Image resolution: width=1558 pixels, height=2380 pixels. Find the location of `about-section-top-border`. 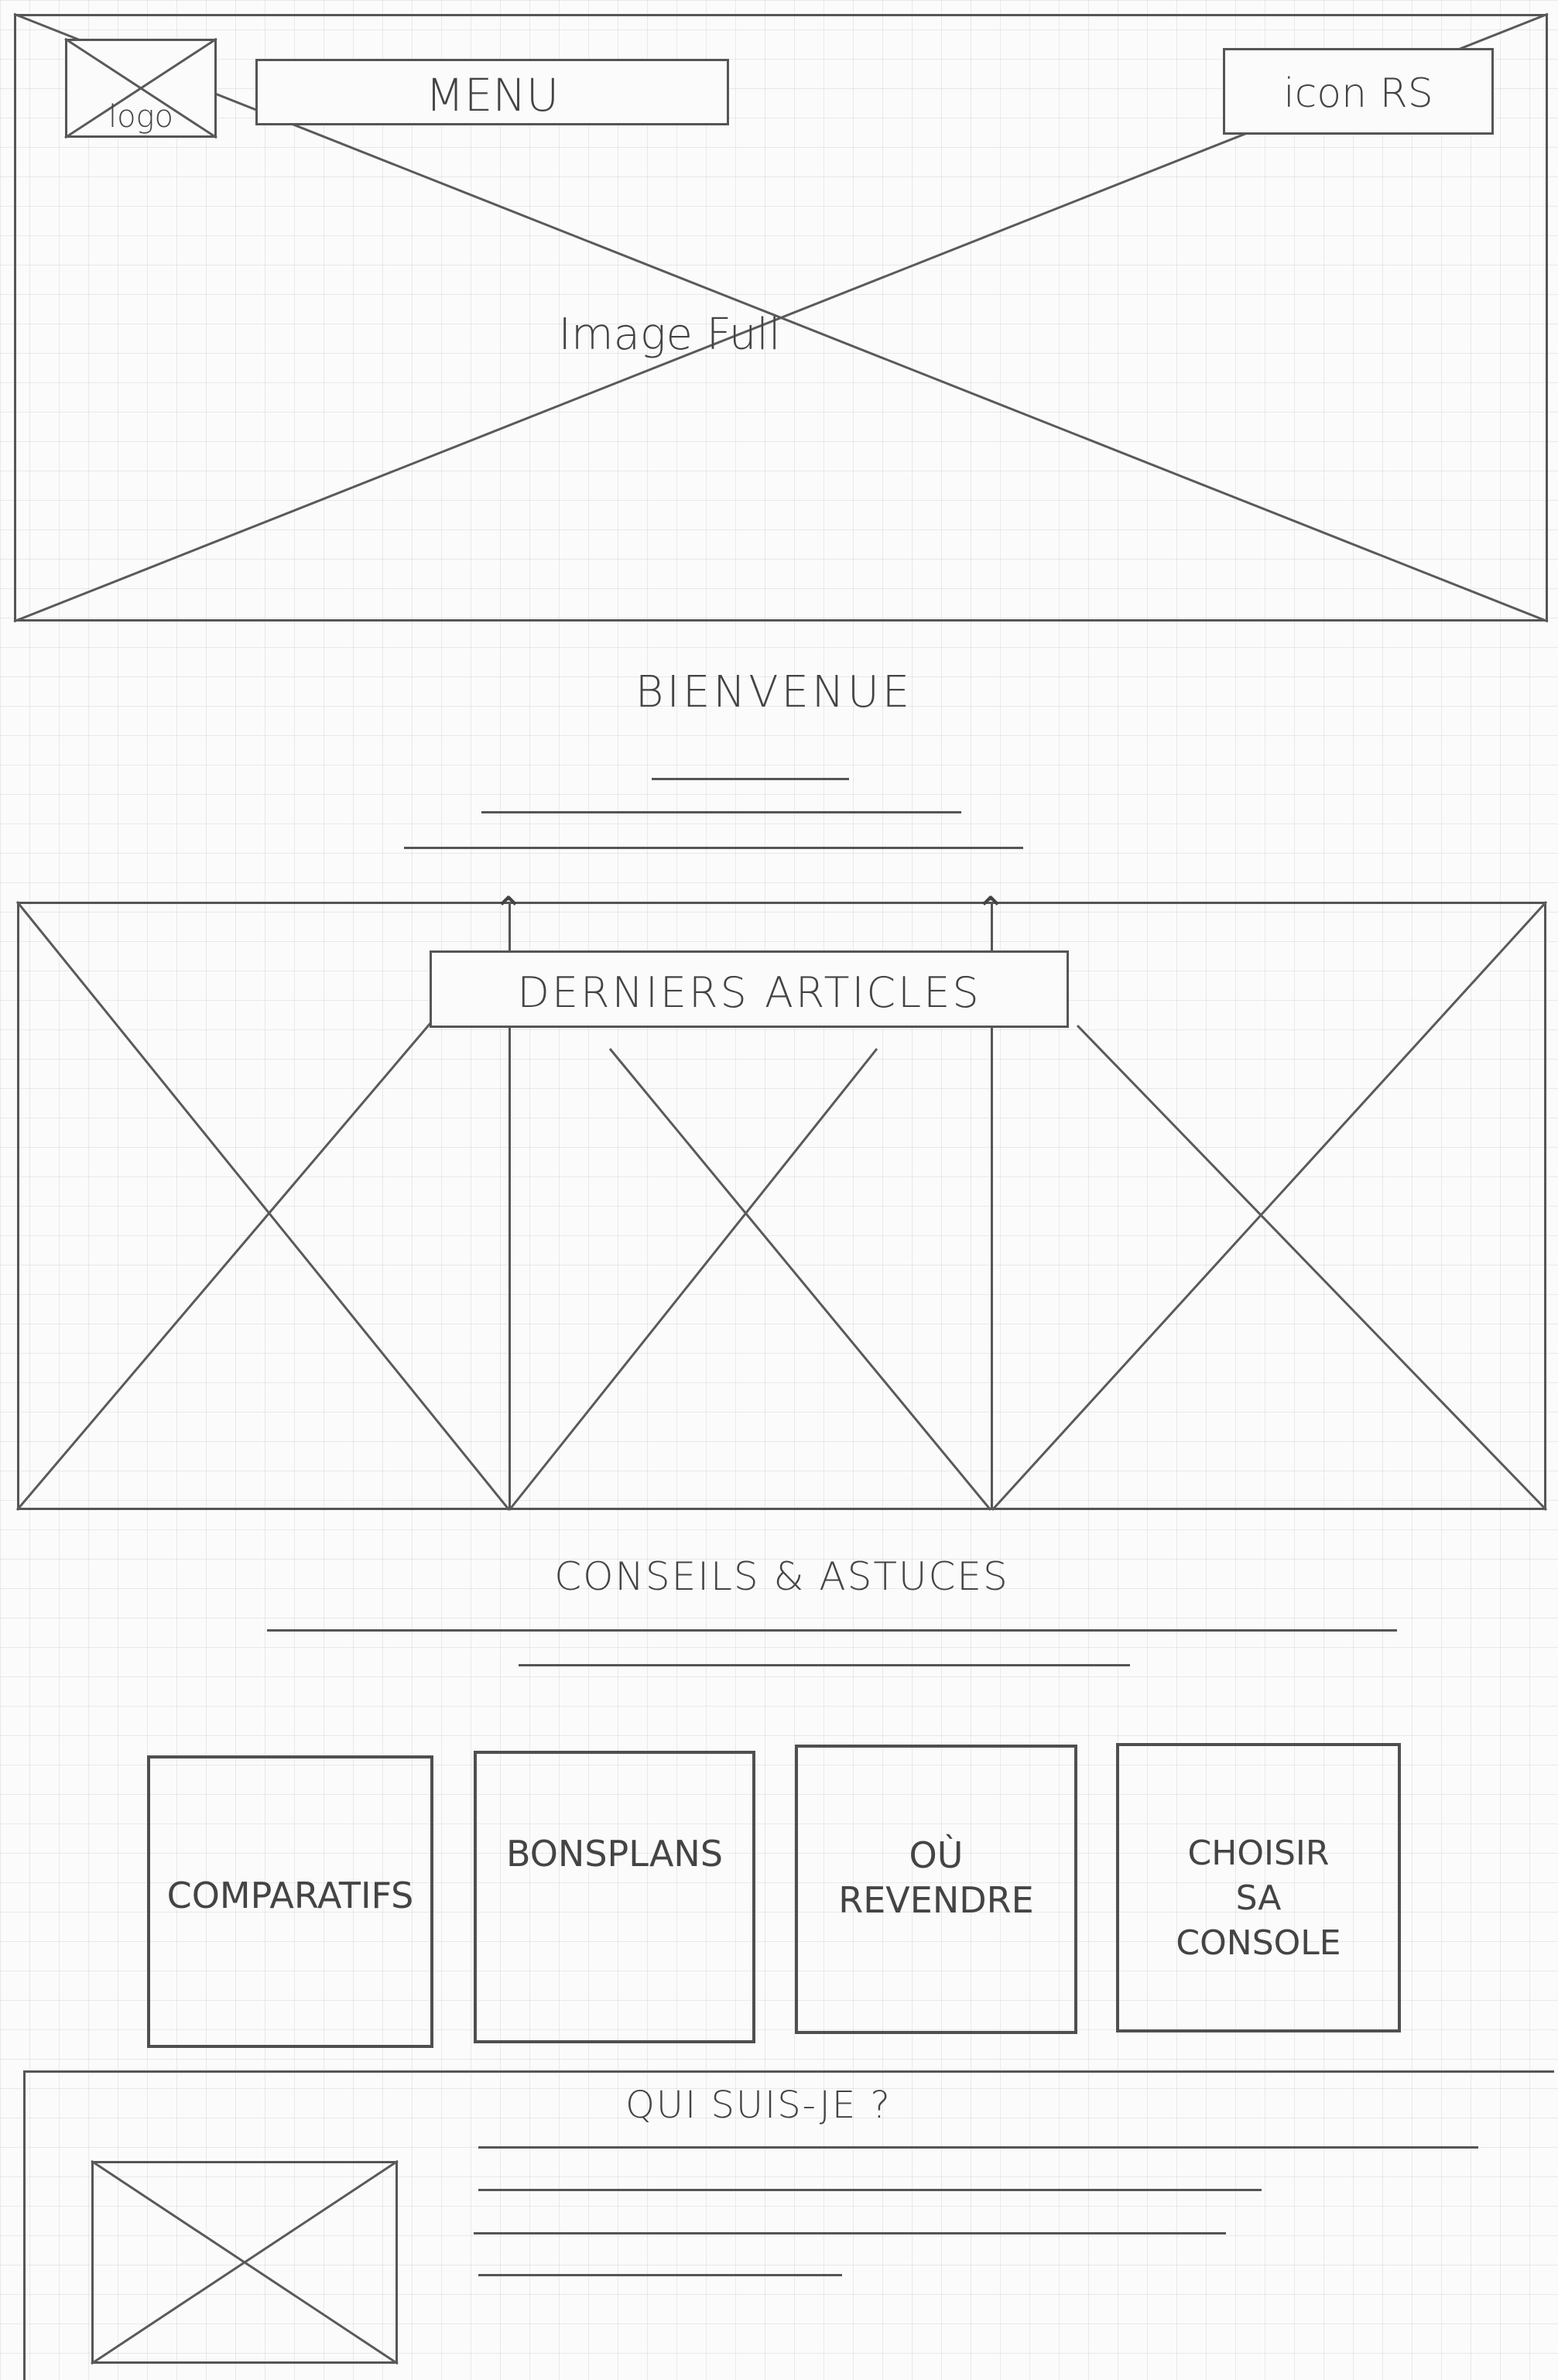

about-section-top-border is located at coordinates (788, 2071).